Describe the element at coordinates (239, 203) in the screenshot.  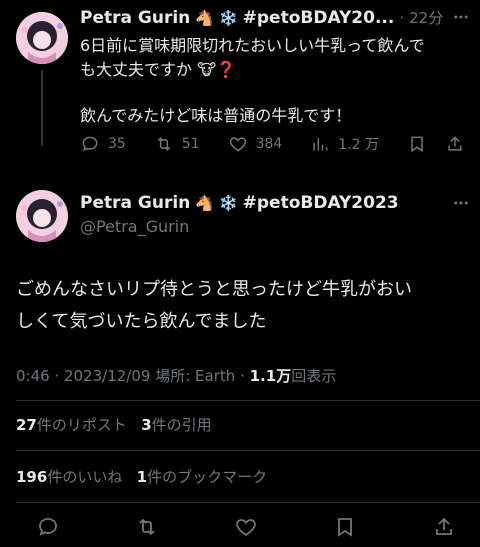
I see `post-header: Petra Gurin 🐴 ❄️ #petoBDAY2023` at that location.